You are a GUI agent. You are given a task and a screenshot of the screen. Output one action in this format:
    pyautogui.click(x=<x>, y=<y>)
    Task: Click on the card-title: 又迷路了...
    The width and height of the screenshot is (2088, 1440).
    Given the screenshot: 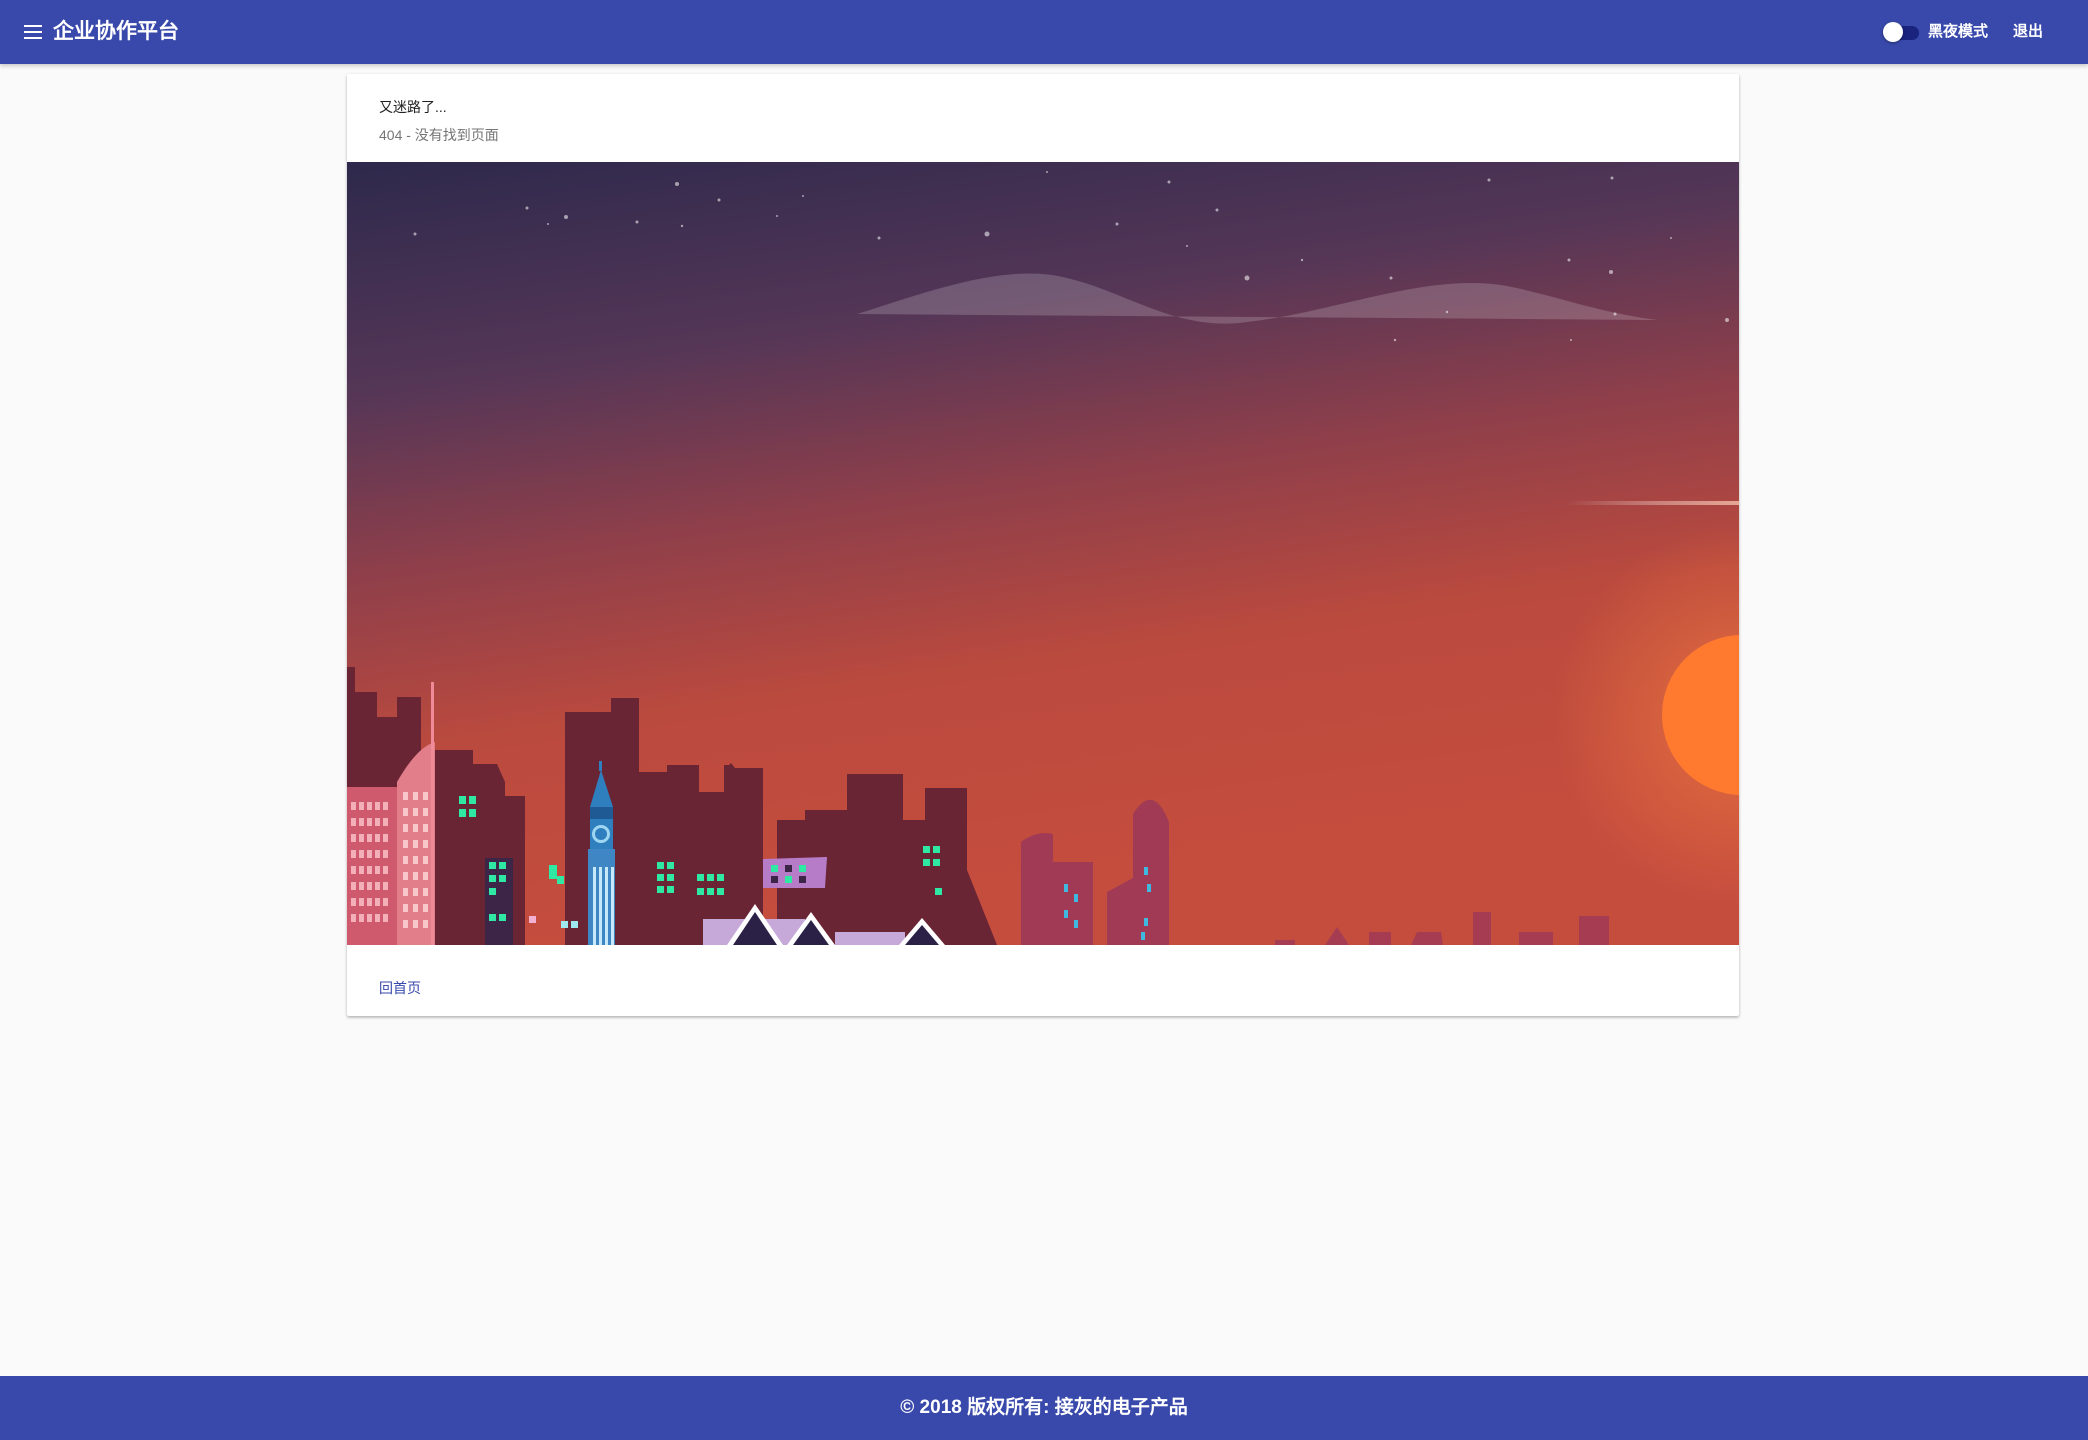 What is the action you would take?
    pyautogui.click(x=413, y=107)
    